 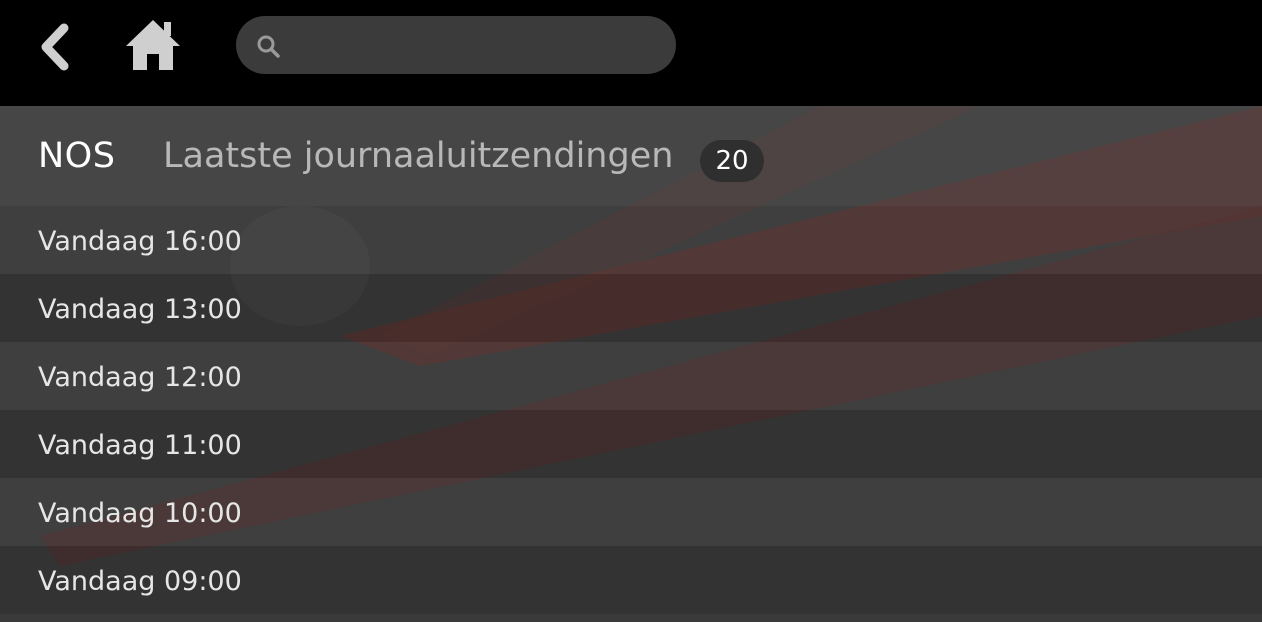 I want to click on search-bar, so click(x=456, y=45).